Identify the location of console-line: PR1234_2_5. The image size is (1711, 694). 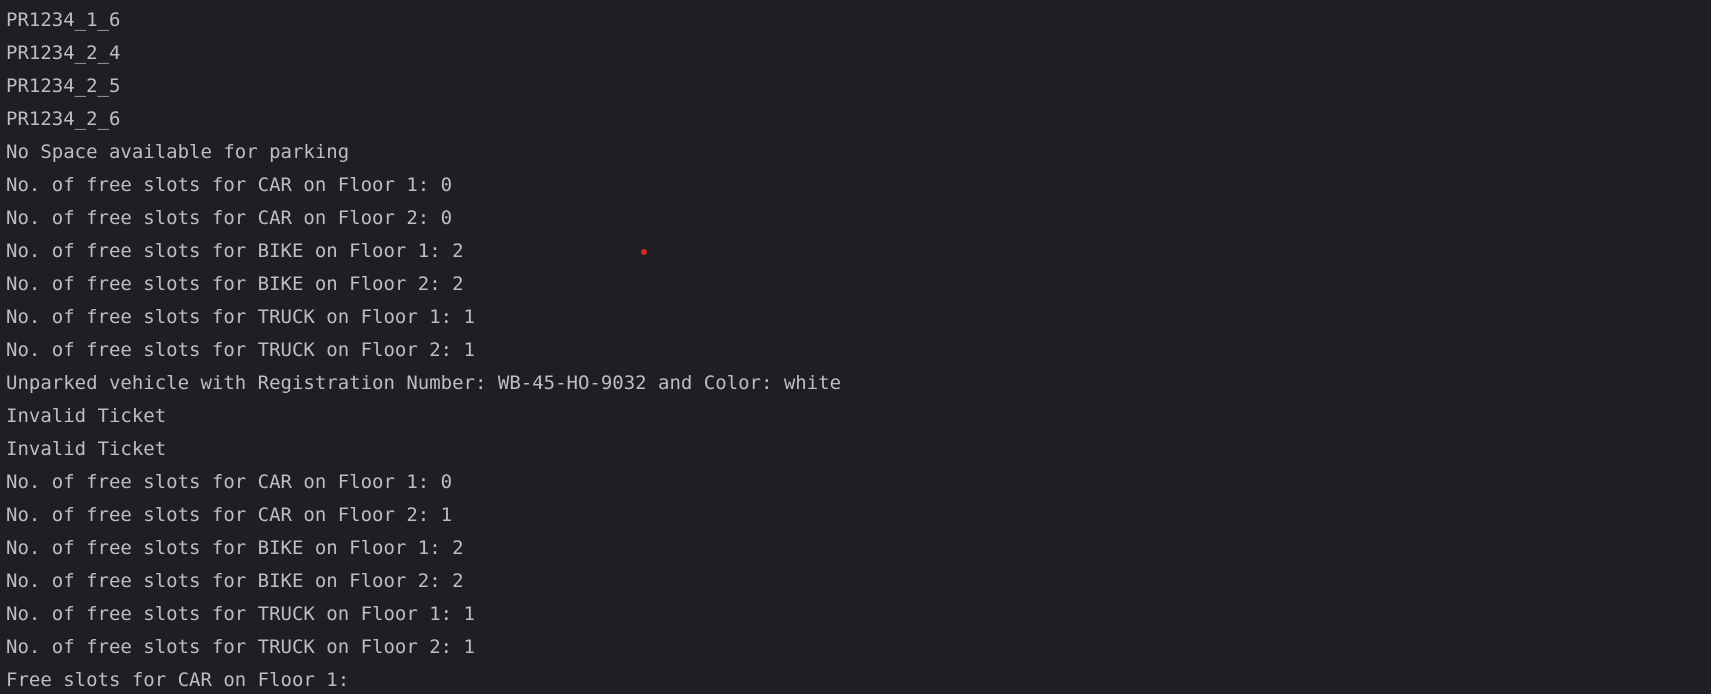
(63, 86).